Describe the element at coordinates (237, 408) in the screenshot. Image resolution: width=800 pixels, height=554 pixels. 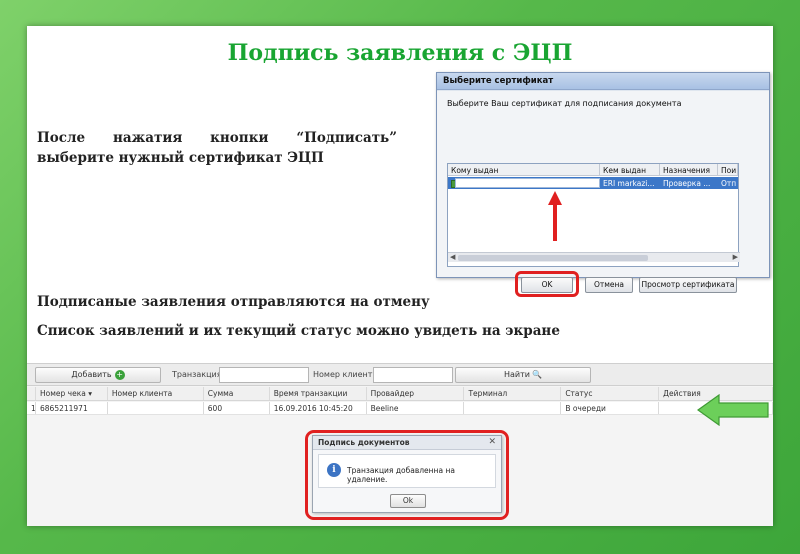
I see `row-sum: 600` at that location.